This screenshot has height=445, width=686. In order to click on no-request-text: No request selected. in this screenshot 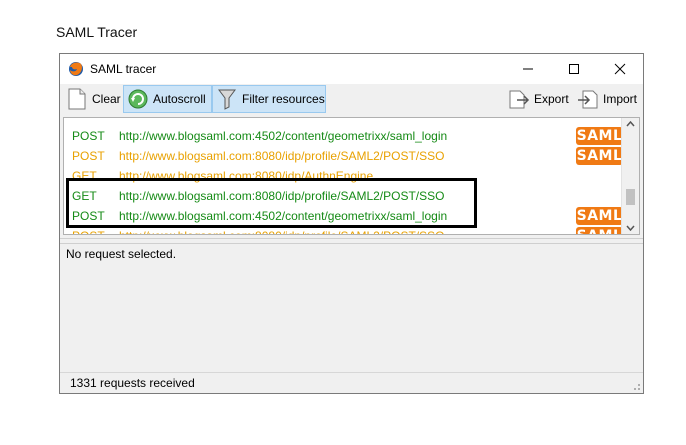, I will do `click(121, 254)`.